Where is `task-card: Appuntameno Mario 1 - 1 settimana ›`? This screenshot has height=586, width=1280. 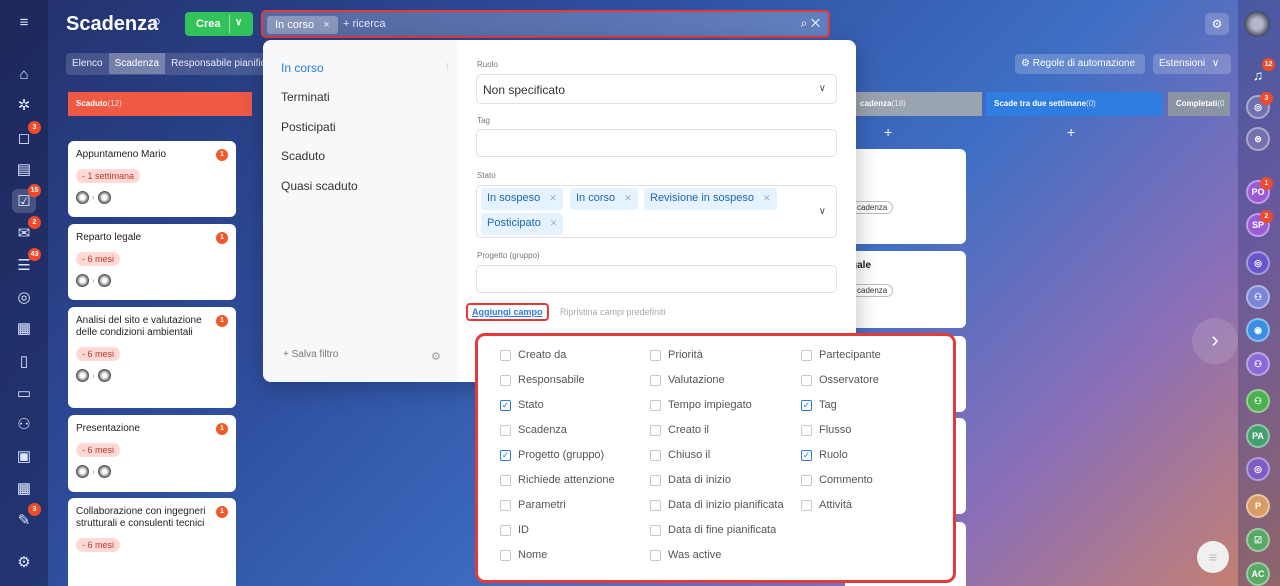
task-card: Appuntameno Mario 1 - 1 settimana › is located at coordinates (152, 179).